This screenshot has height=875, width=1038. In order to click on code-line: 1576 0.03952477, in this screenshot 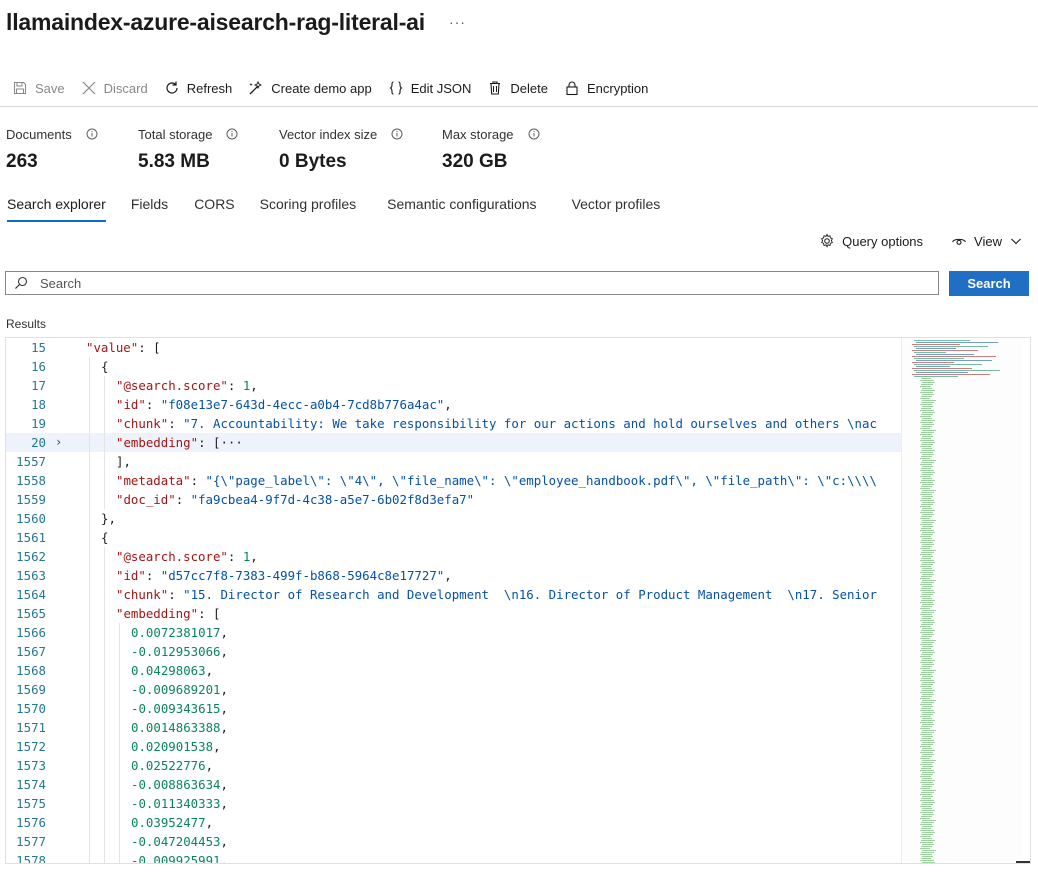, I will do `click(453, 822)`.